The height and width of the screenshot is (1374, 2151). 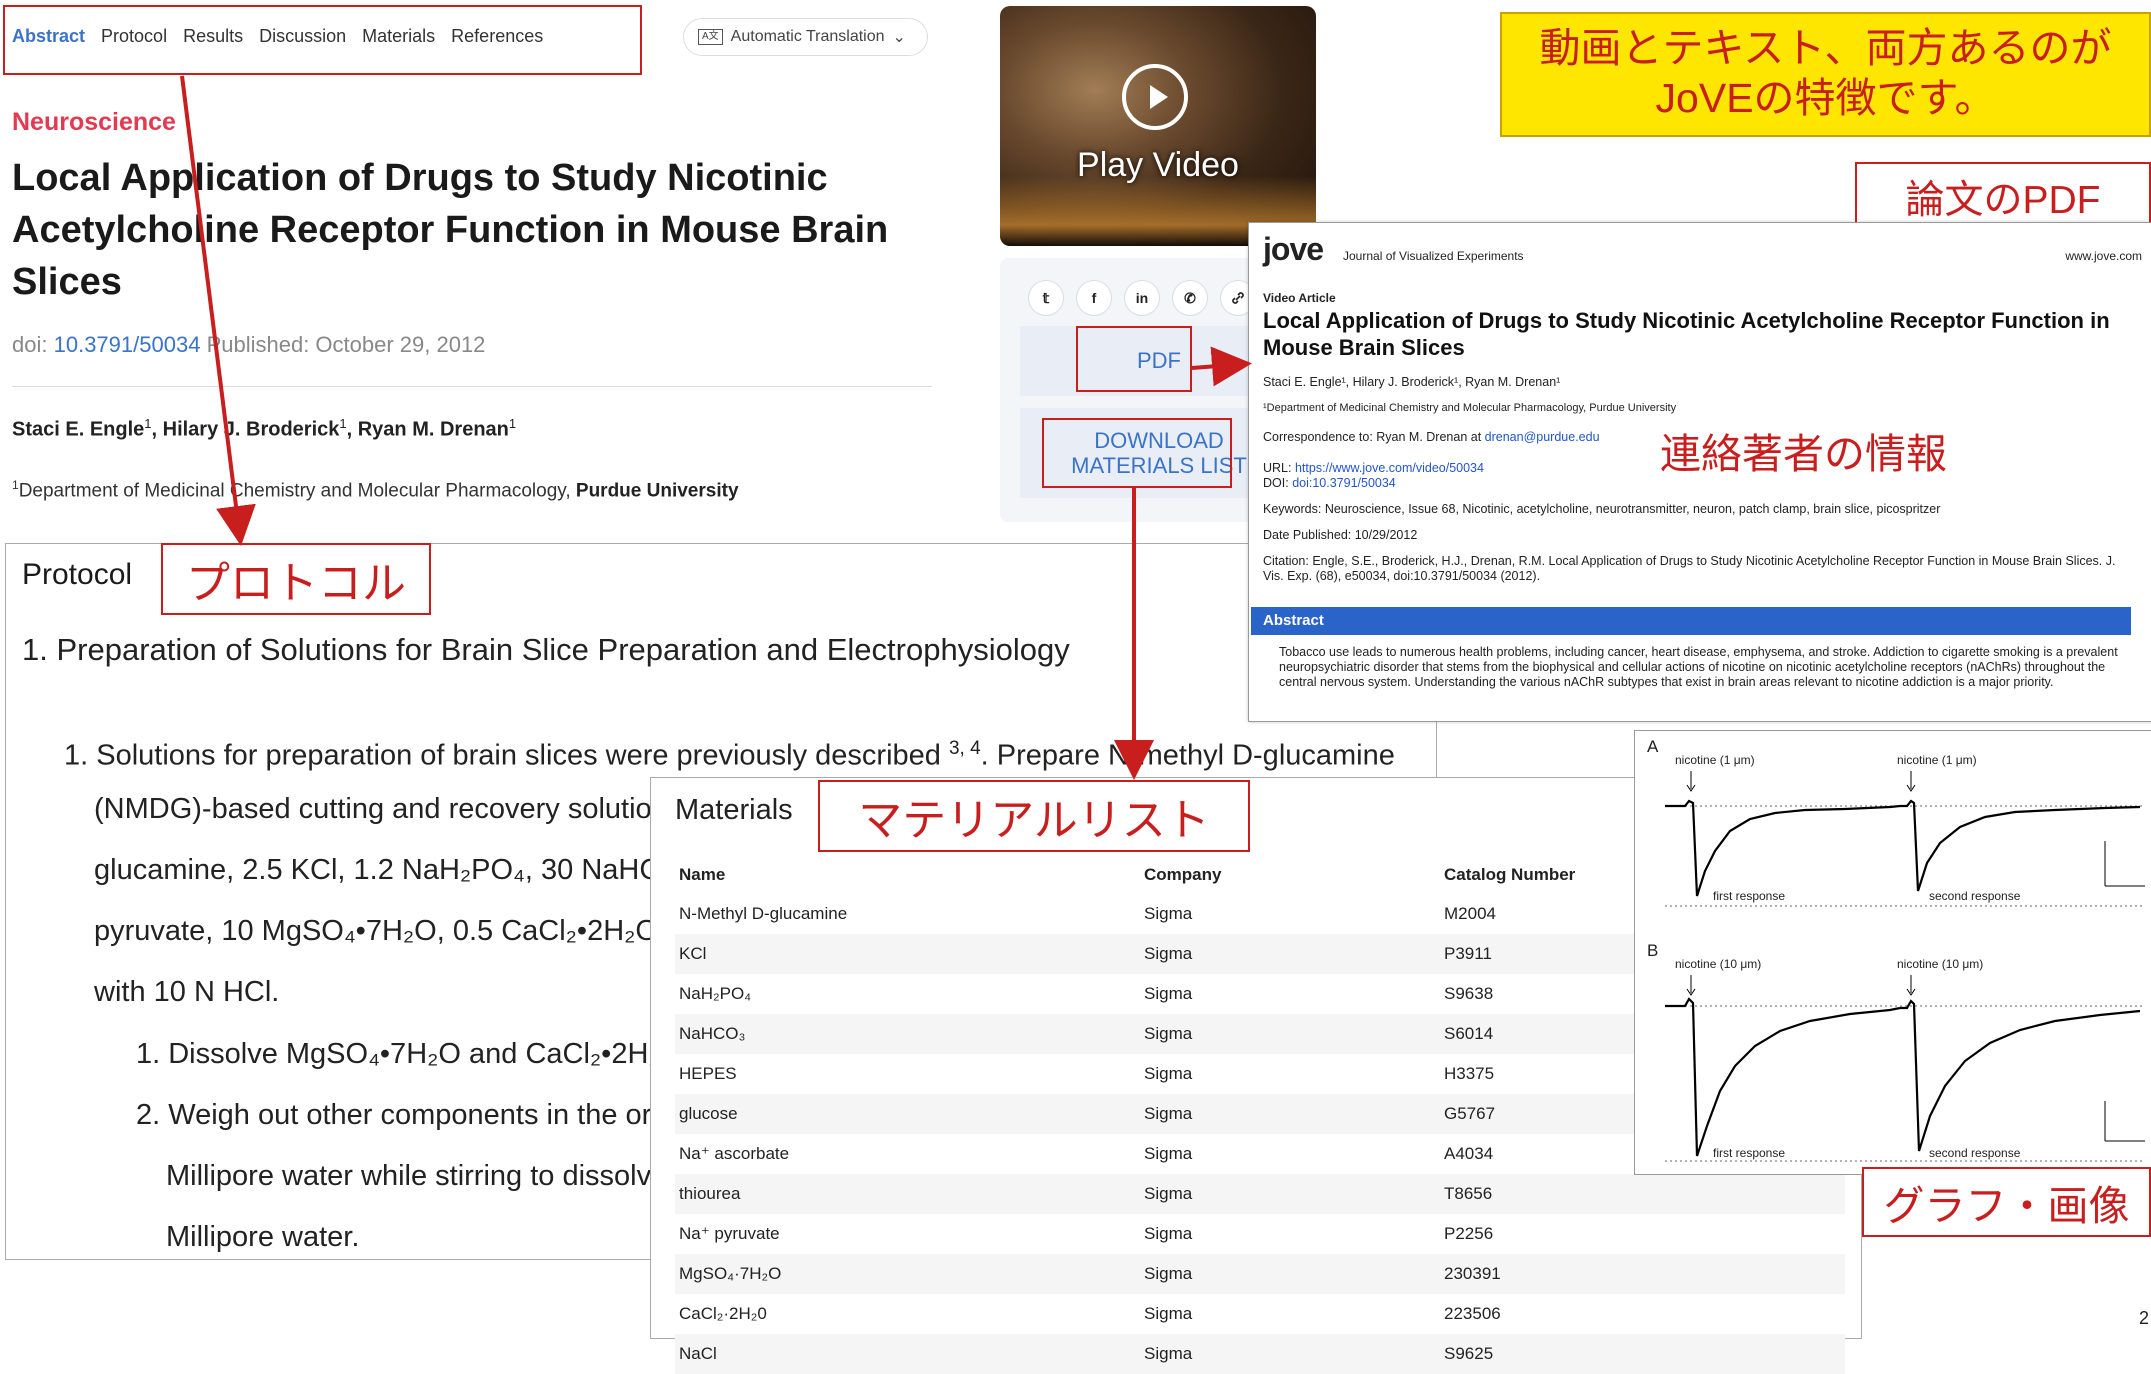 I want to click on table-row: MgSO₄·7H₂O Sigma 230391, so click(x=1260, y=1274).